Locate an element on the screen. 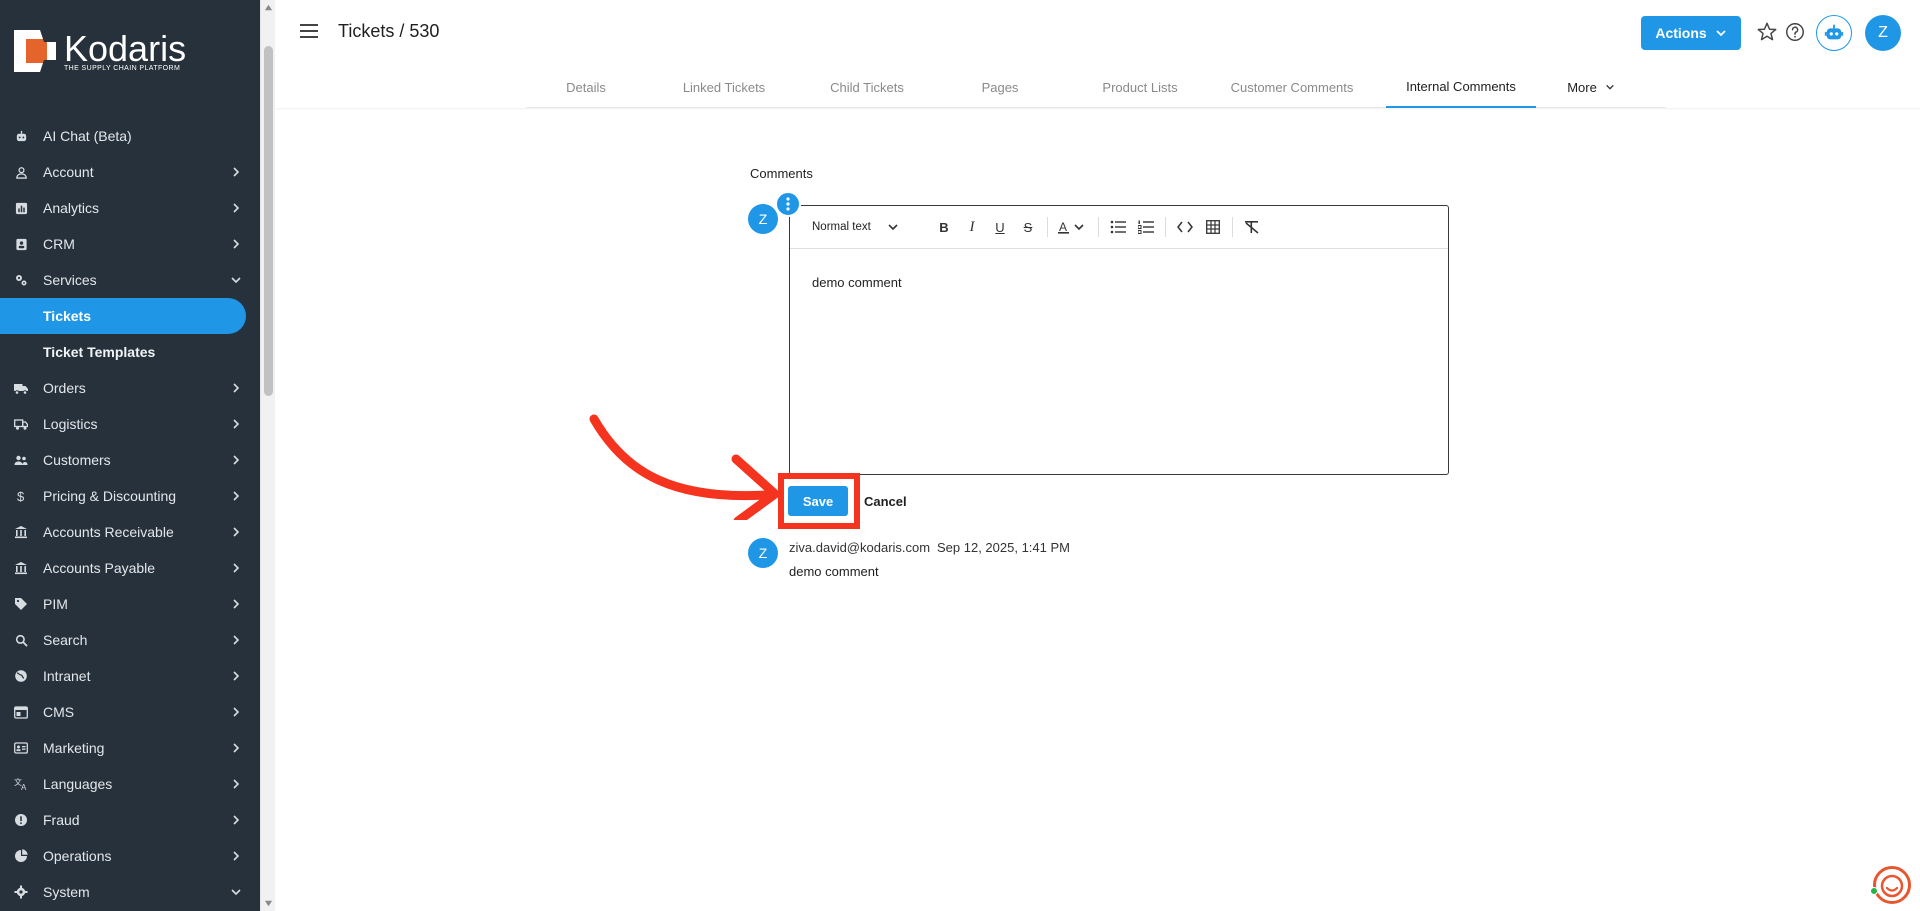 This screenshot has width=1920, height=911. code-icon is located at coordinates (1185, 227).